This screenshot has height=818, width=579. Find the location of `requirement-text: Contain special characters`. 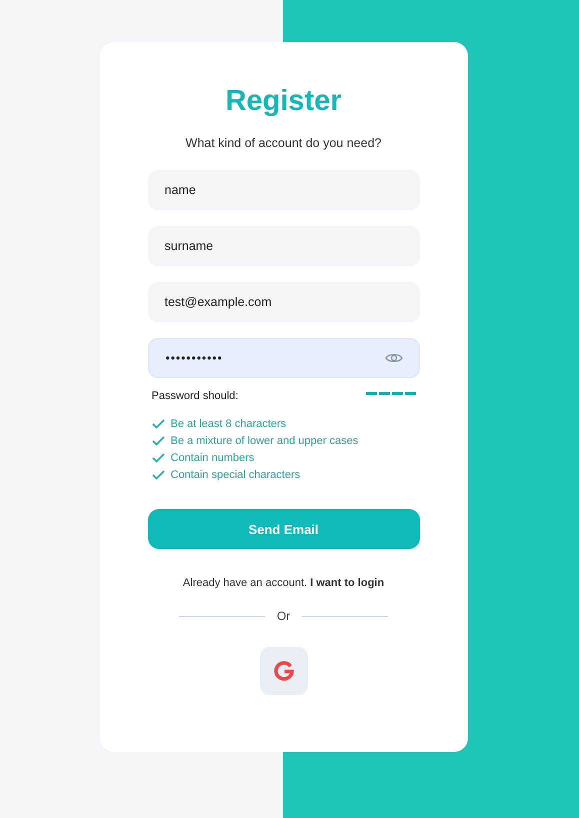

requirement-text: Contain special characters is located at coordinates (235, 475).